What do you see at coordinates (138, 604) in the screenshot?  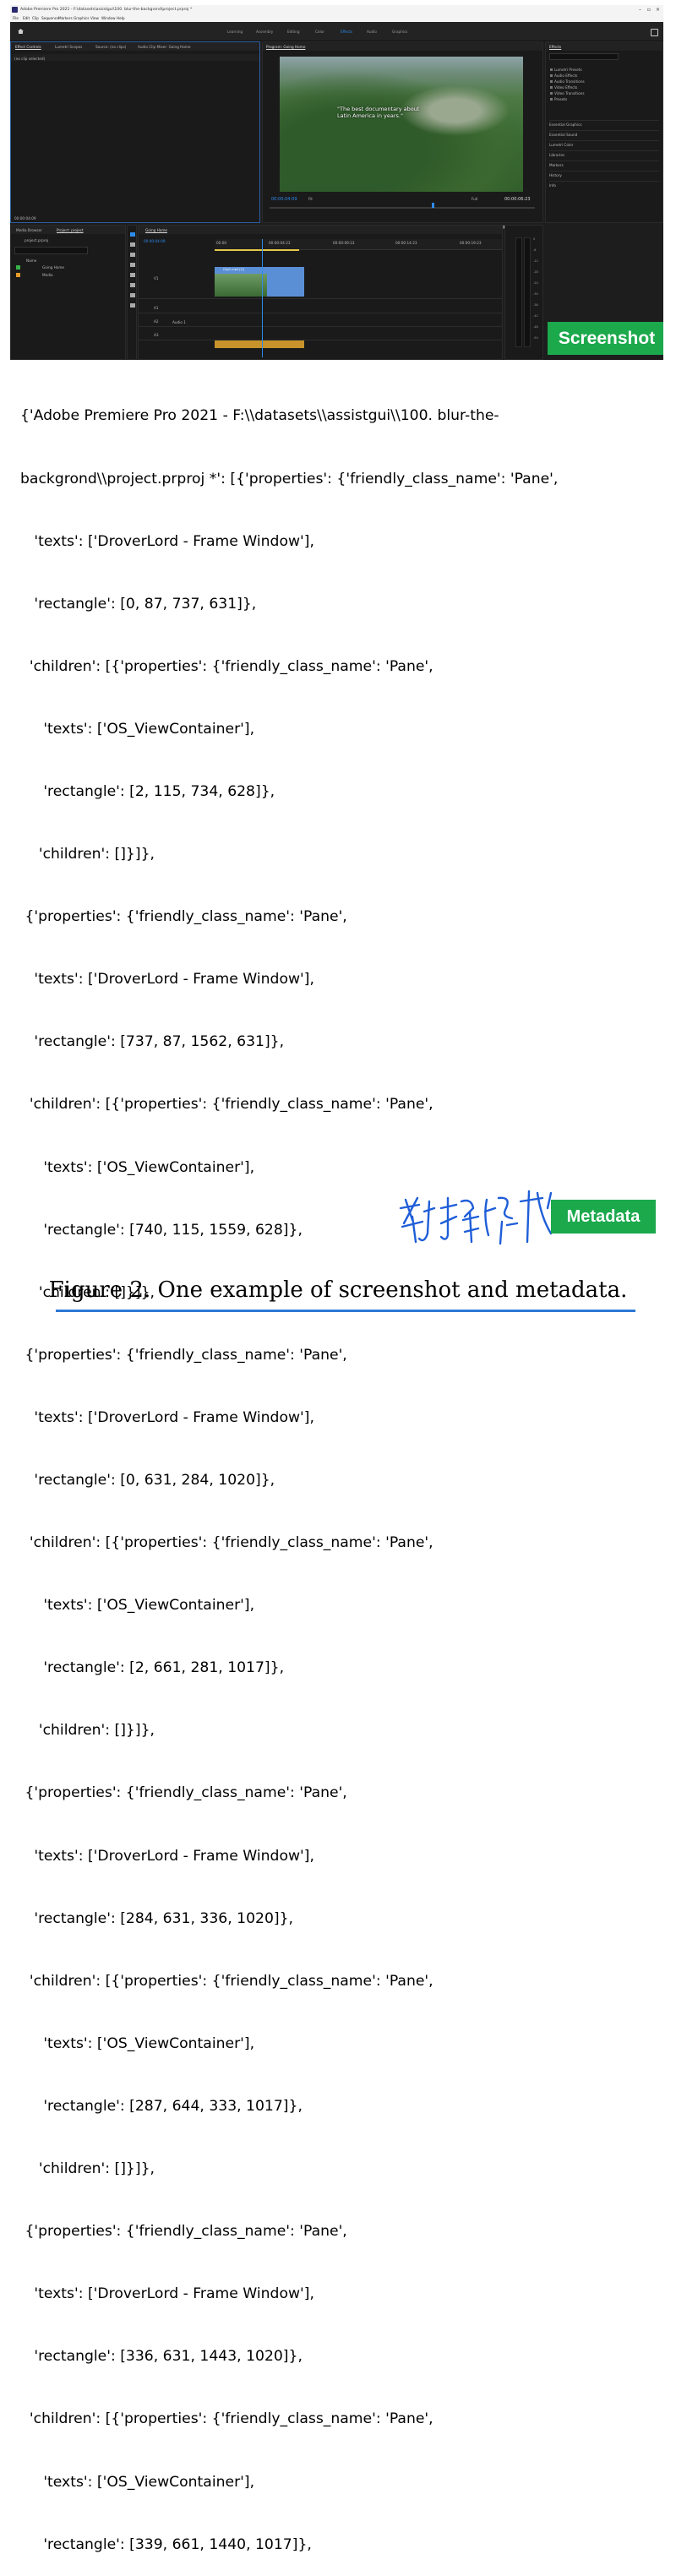 I see `metadata-line: 'rectangle': [0, 87, 737, 631]},` at bounding box center [138, 604].